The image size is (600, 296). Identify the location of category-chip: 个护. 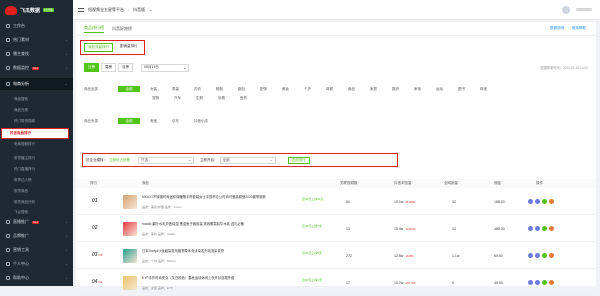
(315, 89).